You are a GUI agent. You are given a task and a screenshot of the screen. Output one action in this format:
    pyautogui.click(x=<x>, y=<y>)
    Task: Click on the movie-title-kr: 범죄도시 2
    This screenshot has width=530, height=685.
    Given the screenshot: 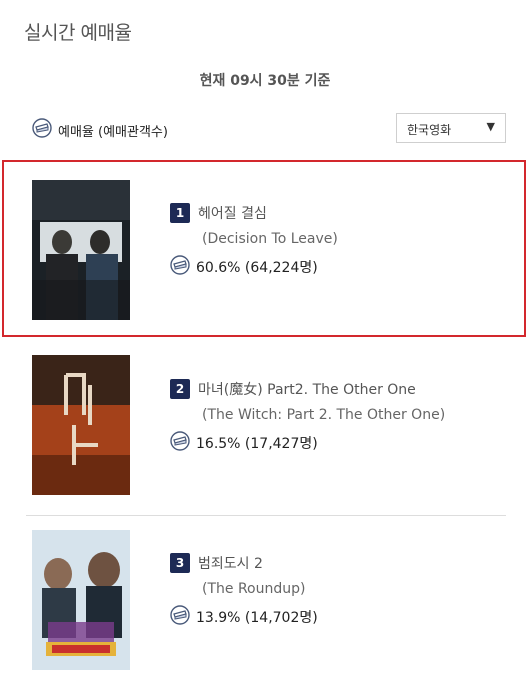 What is the action you would take?
    pyautogui.click(x=230, y=563)
    